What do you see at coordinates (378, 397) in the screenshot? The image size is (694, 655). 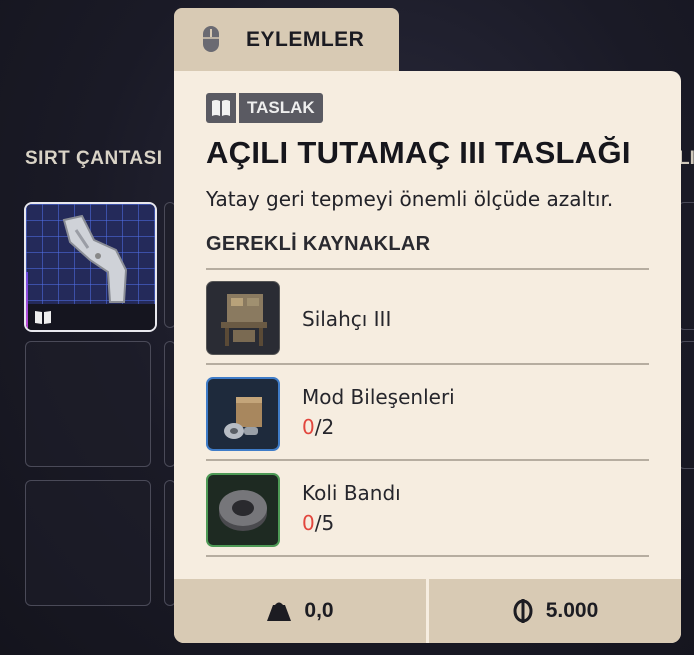 I see `requirement-name: Mod Bileşenleri` at bounding box center [378, 397].